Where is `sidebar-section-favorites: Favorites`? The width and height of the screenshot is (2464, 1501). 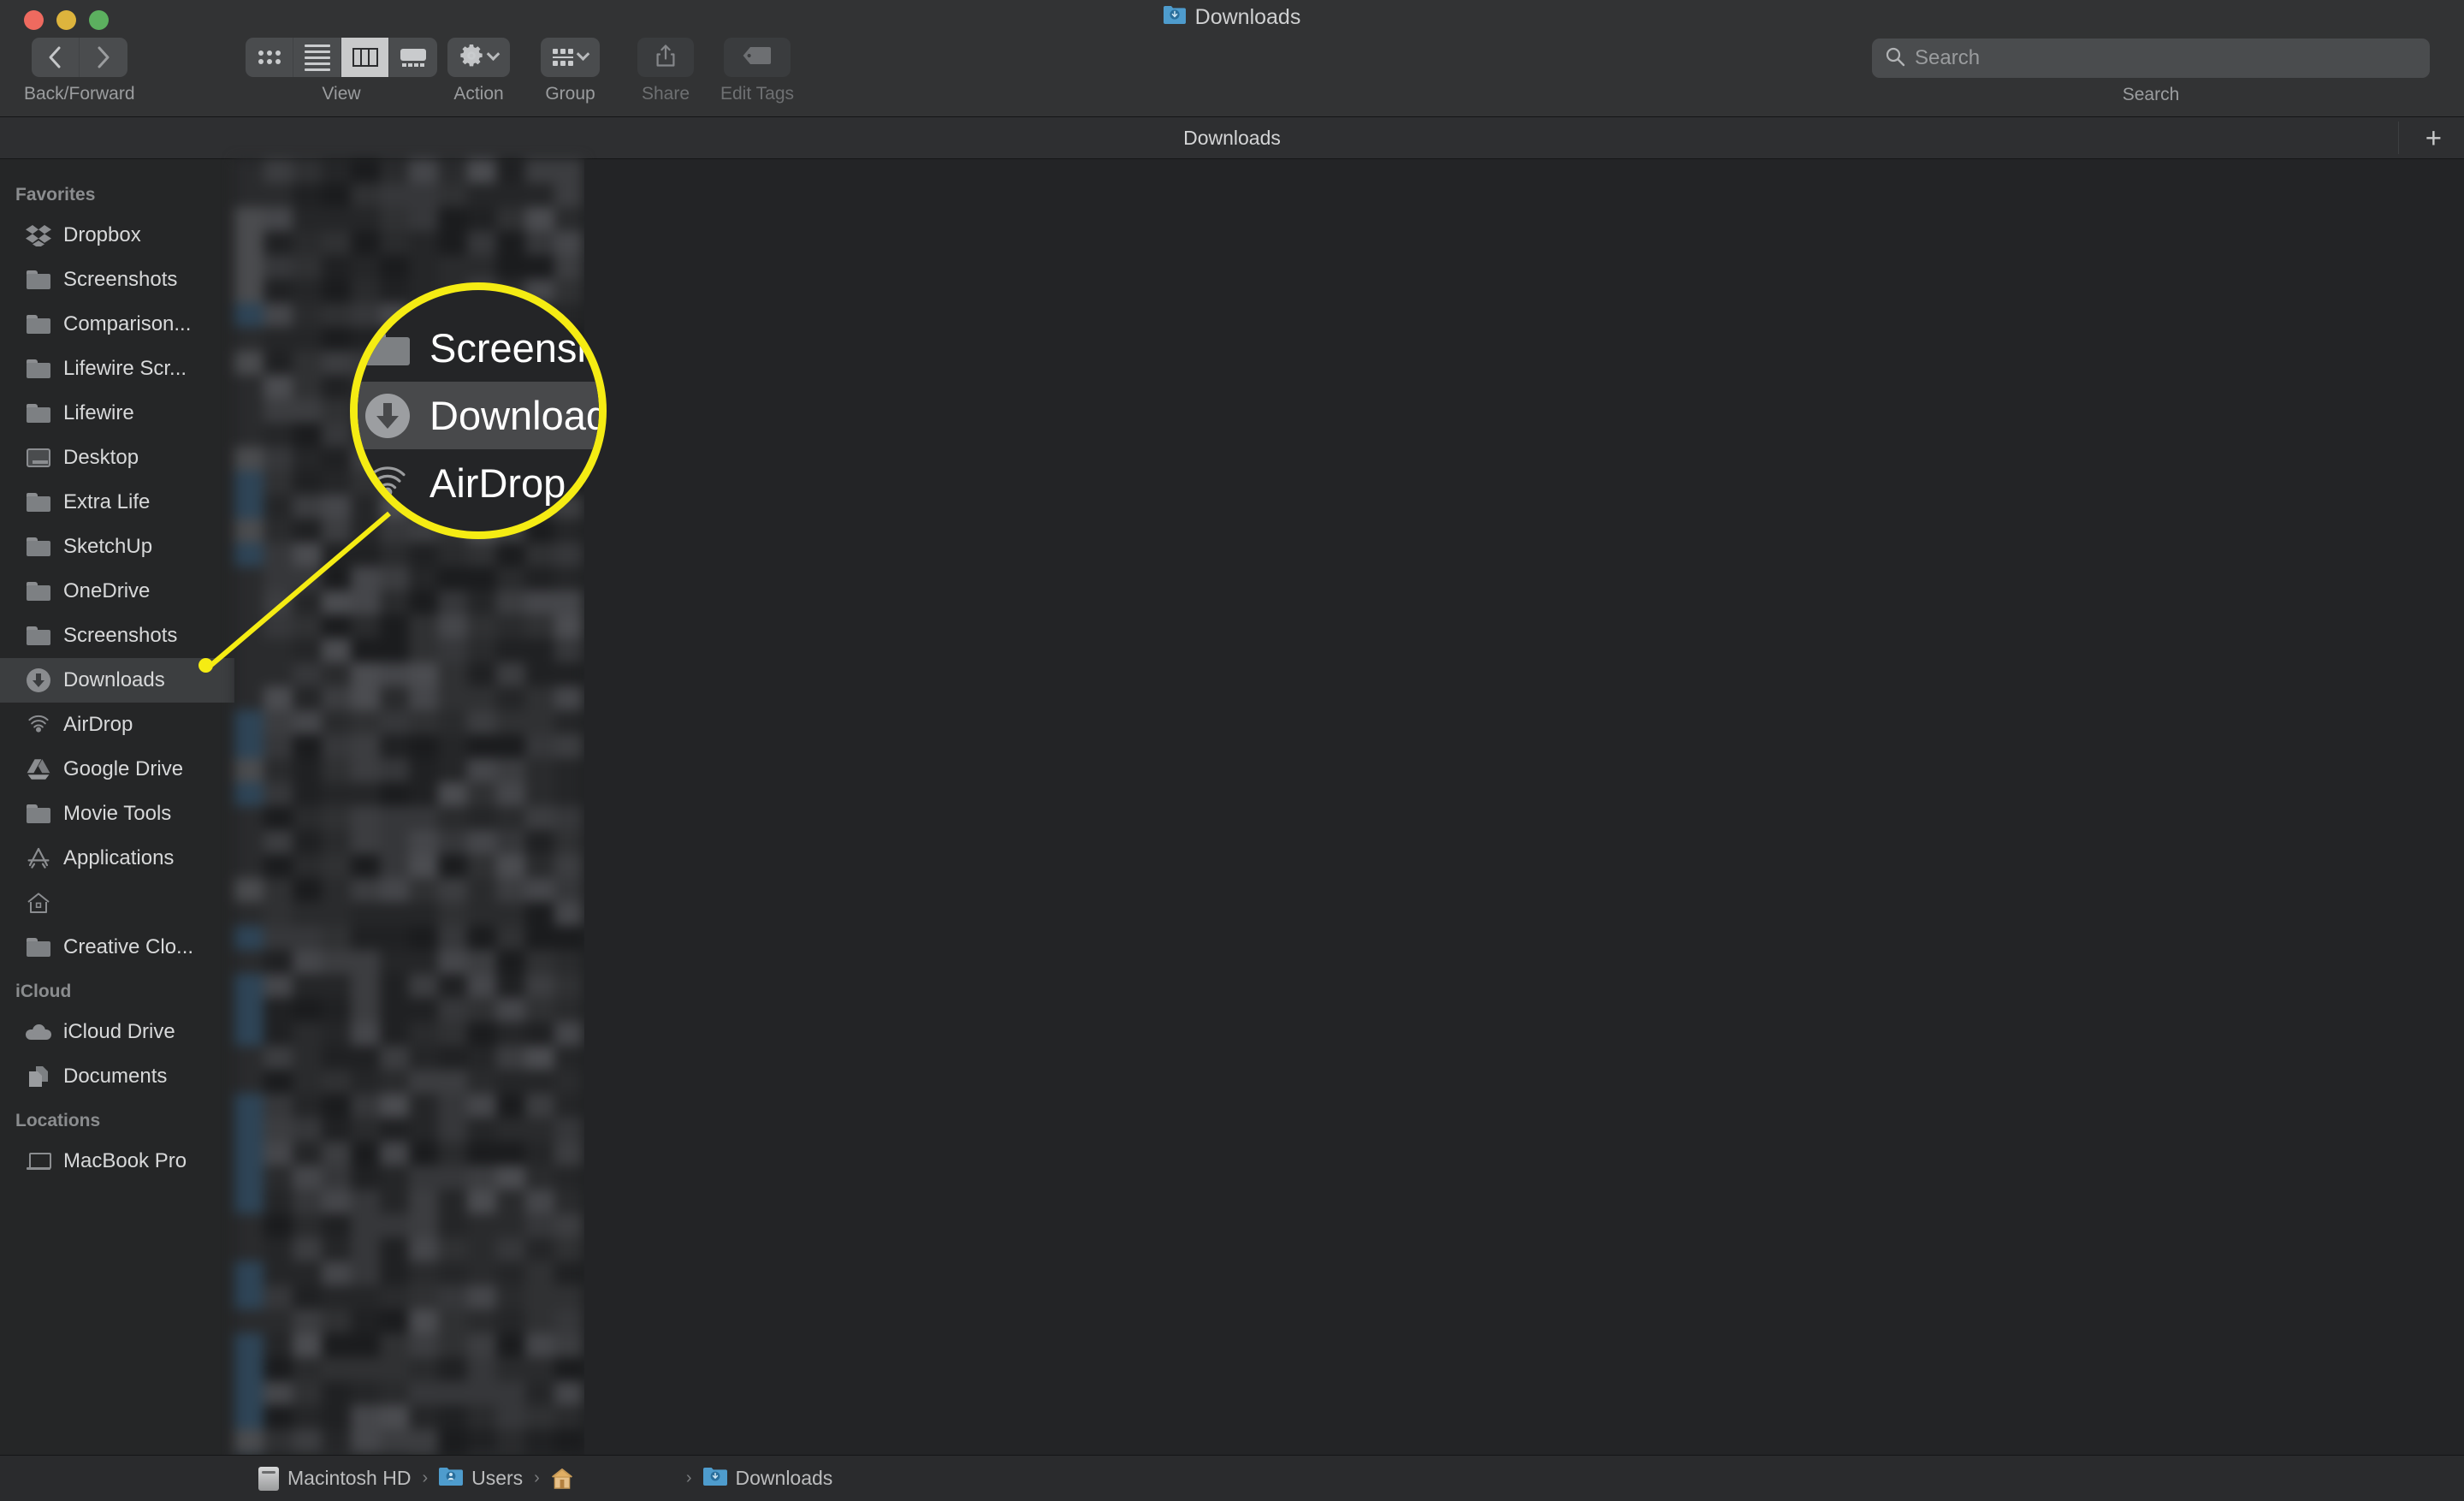 sidebar-section-favorites: Favorites is located at coordinates (55, 195).